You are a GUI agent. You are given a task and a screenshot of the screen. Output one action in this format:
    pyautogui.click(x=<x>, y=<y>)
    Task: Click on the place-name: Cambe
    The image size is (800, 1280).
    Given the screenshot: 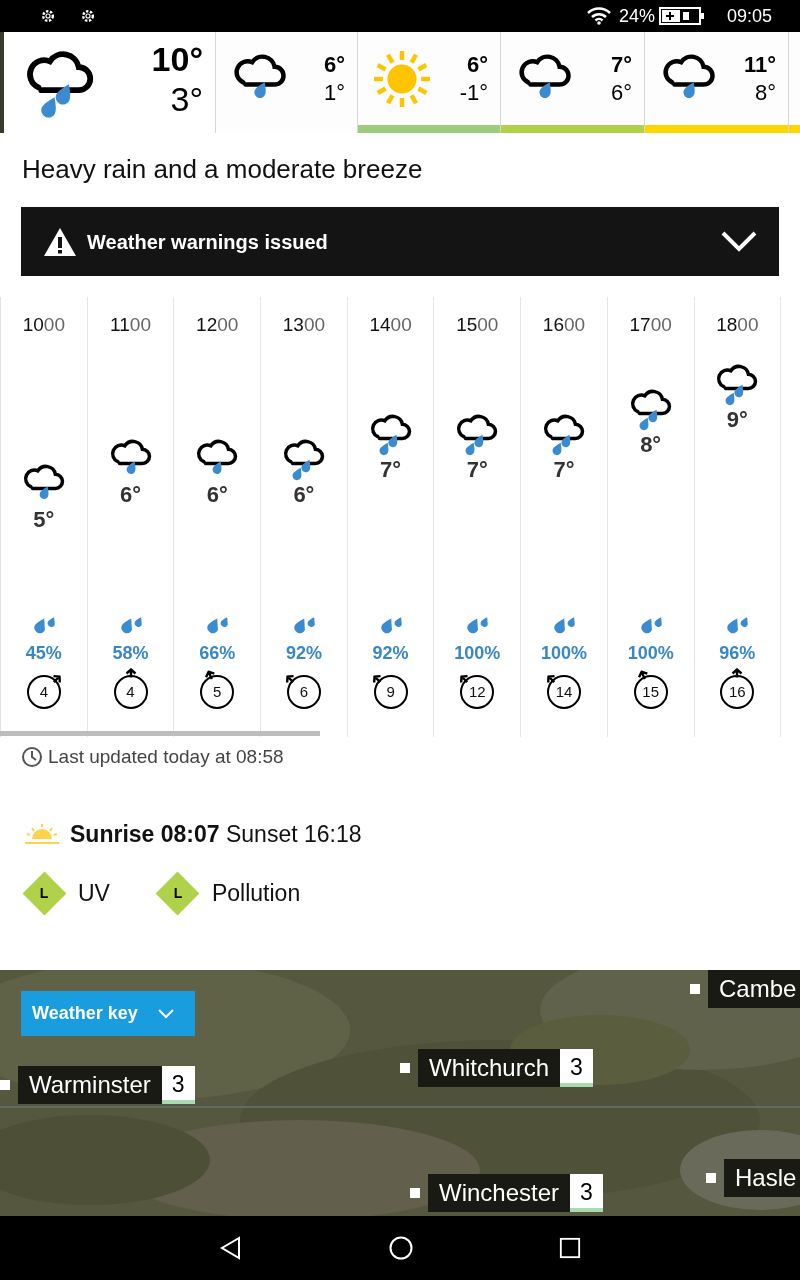 What is the action you would take?
    pyautogui.click(x=754, y=989)
    